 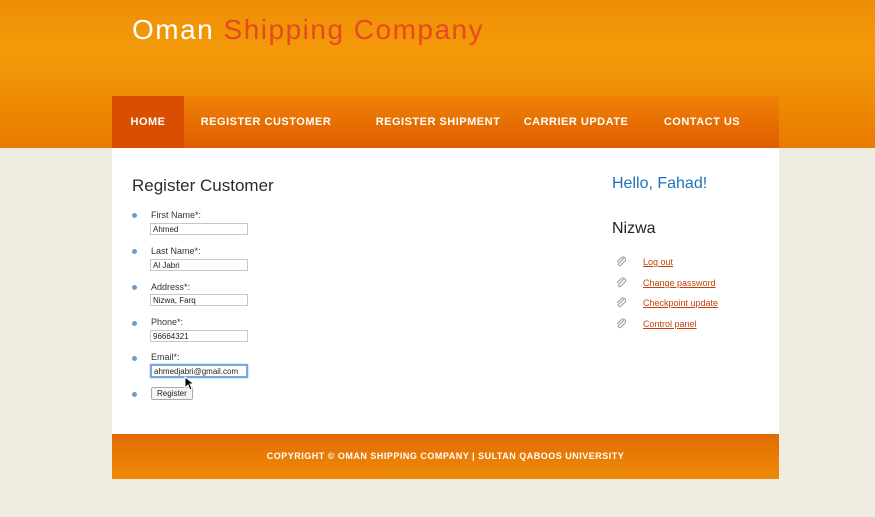 I want to click on first-name-field, so click(x=199, y=229).